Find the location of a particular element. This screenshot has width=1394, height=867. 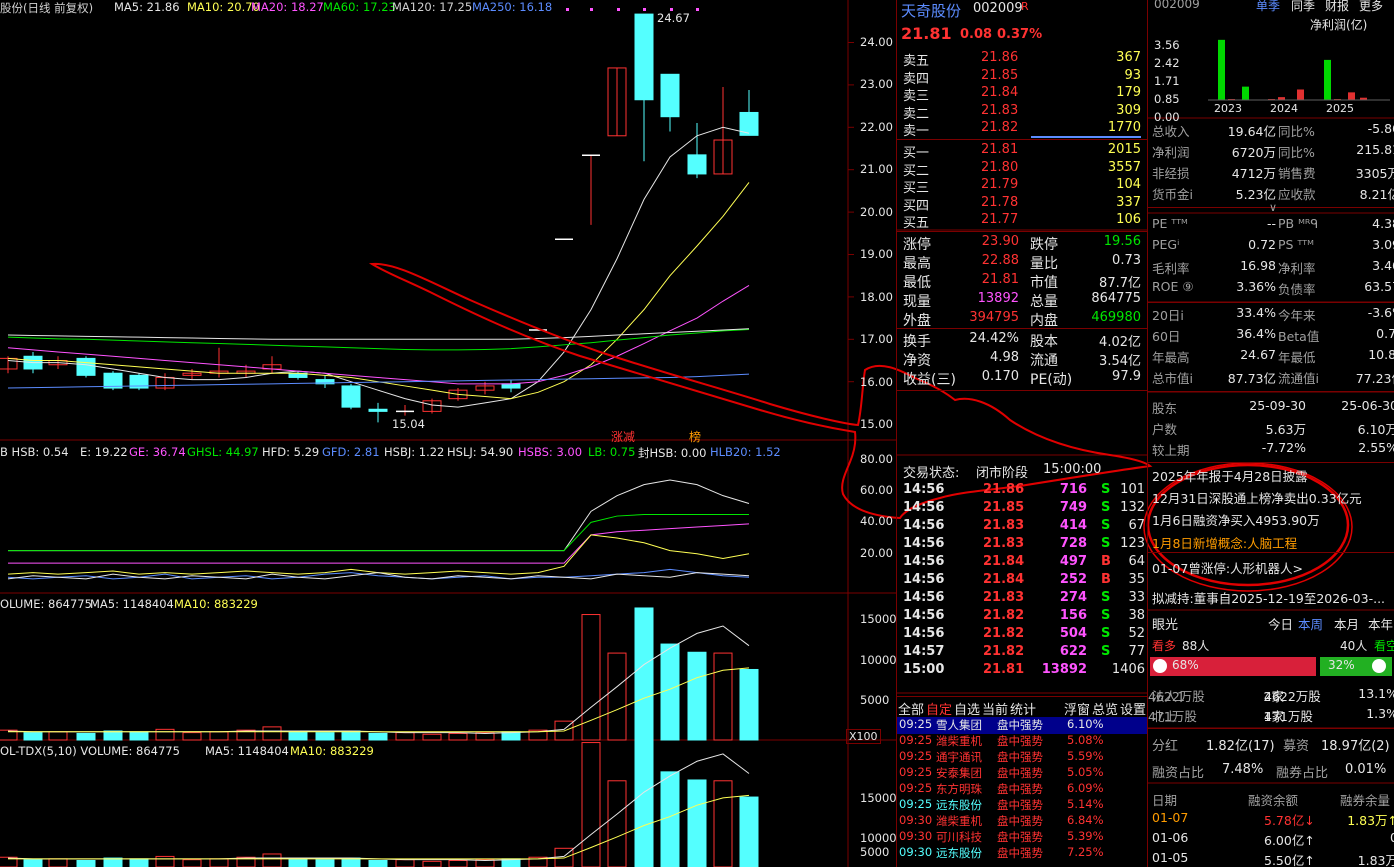

f10-label: 较上期 is located at coordinates (1171, 450).